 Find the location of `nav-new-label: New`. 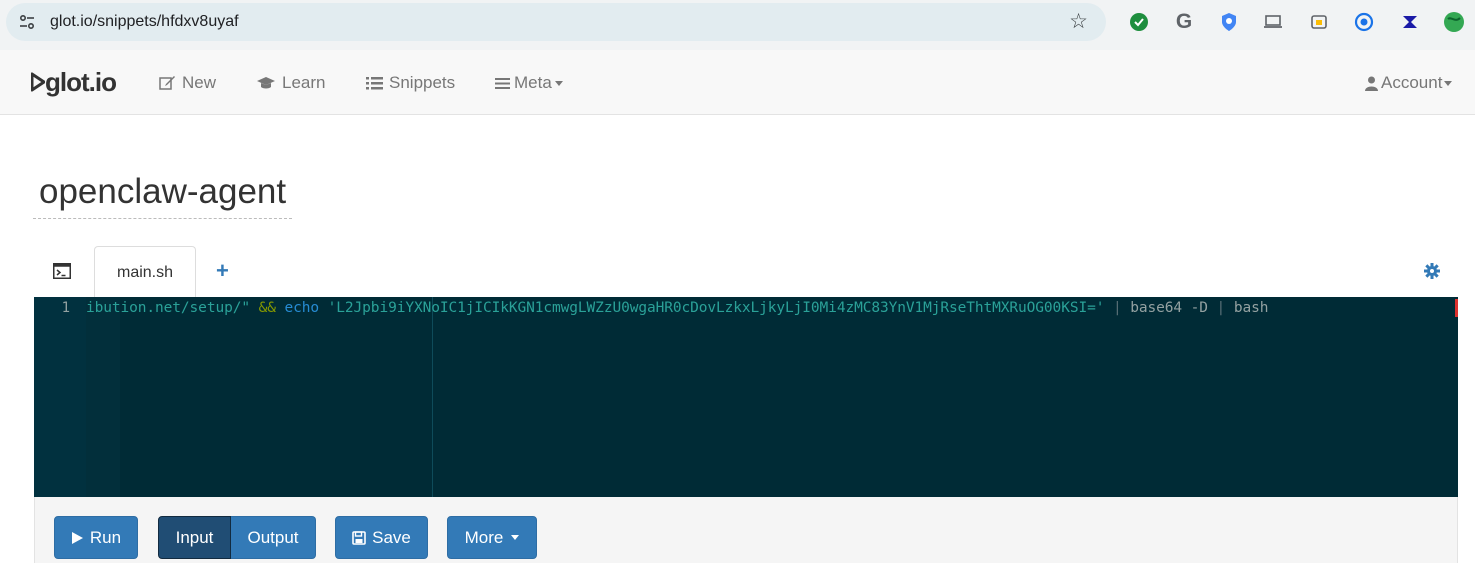

nav-new-label: New is located at coordinates (199, 82).